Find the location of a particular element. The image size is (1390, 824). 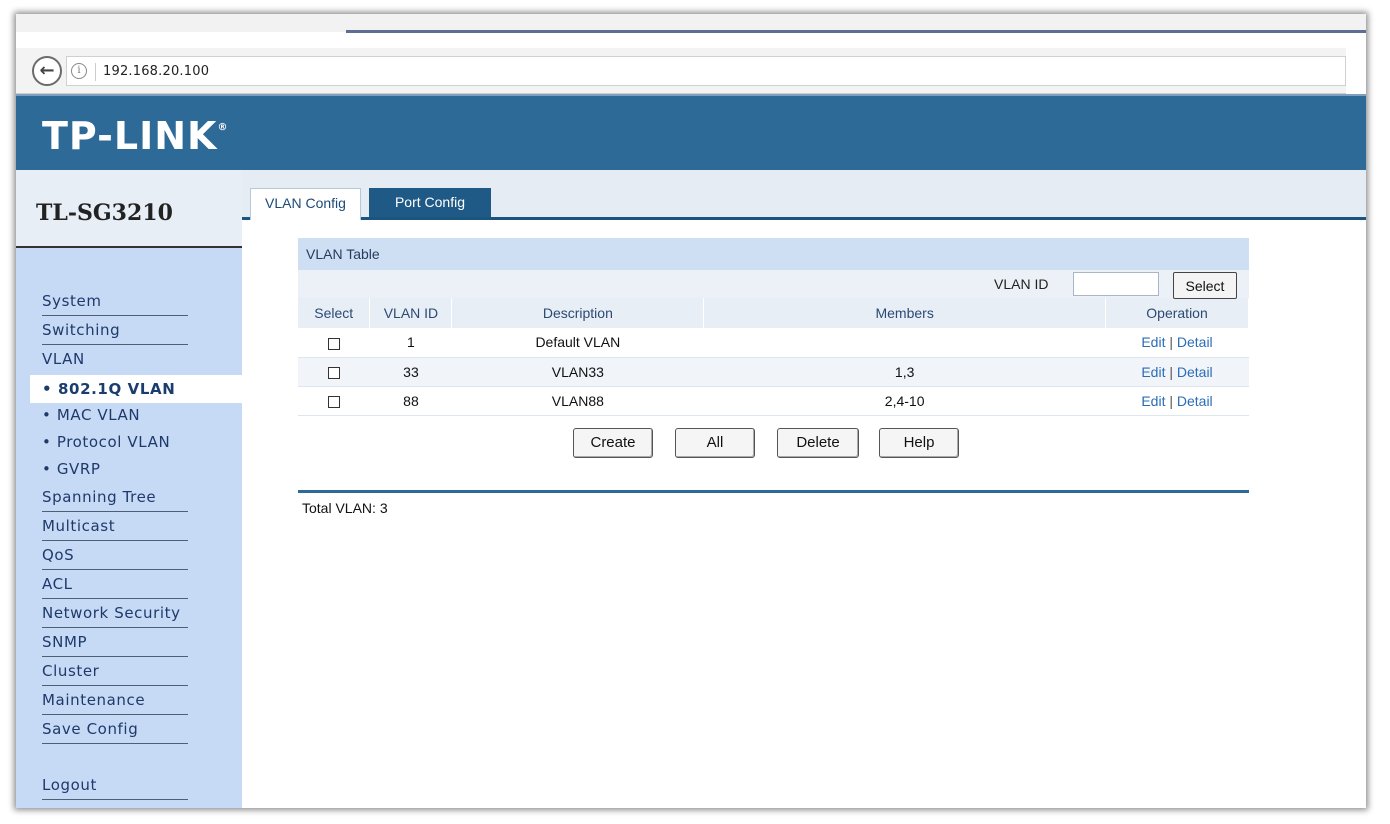

info-icon: i is located at coordinates (79, 71).